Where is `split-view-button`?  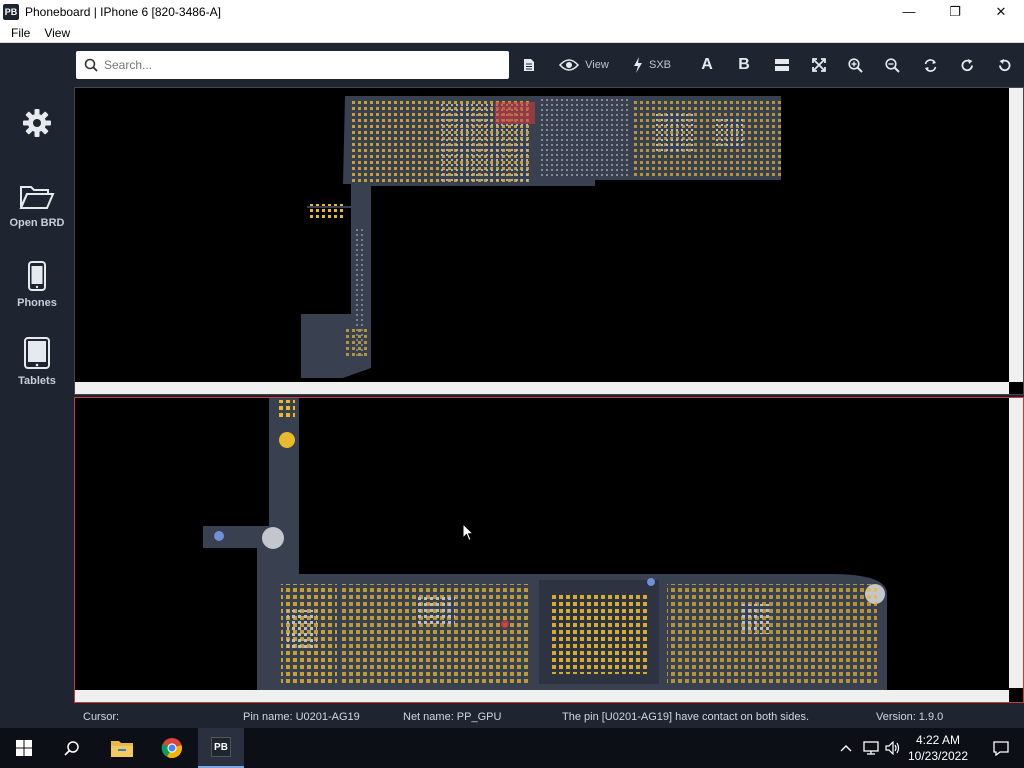
split-view-button is located at coordinates (782, 65).